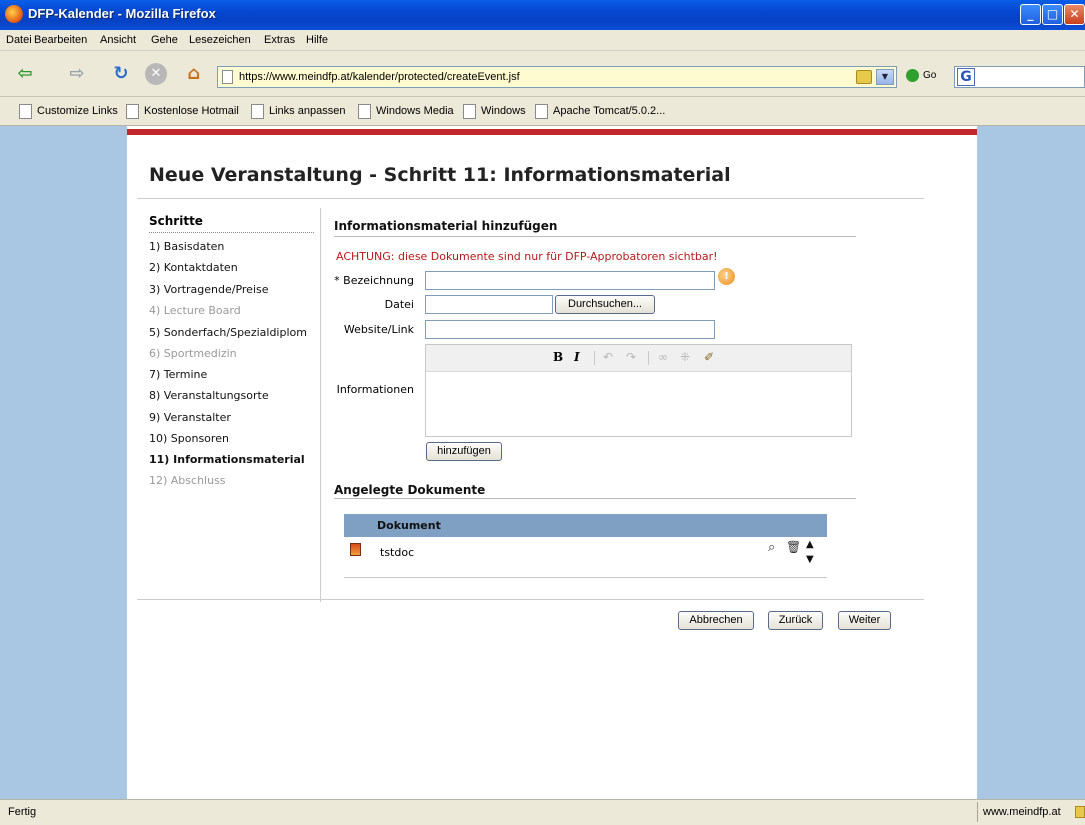 The height and width of the screenshot is (825, 1085). I want to click on go-button: Go, so click(921, 75).